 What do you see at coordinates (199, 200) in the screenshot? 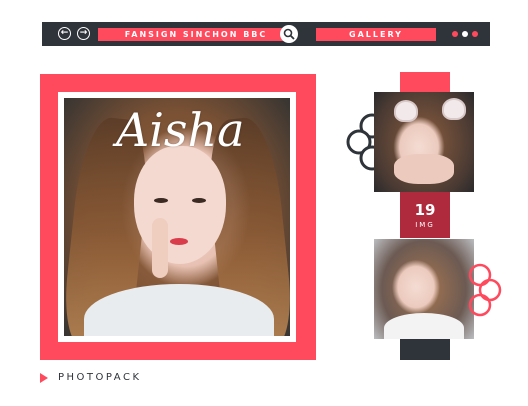
I see `photo-eye-right` at bounding box center [199, 200].